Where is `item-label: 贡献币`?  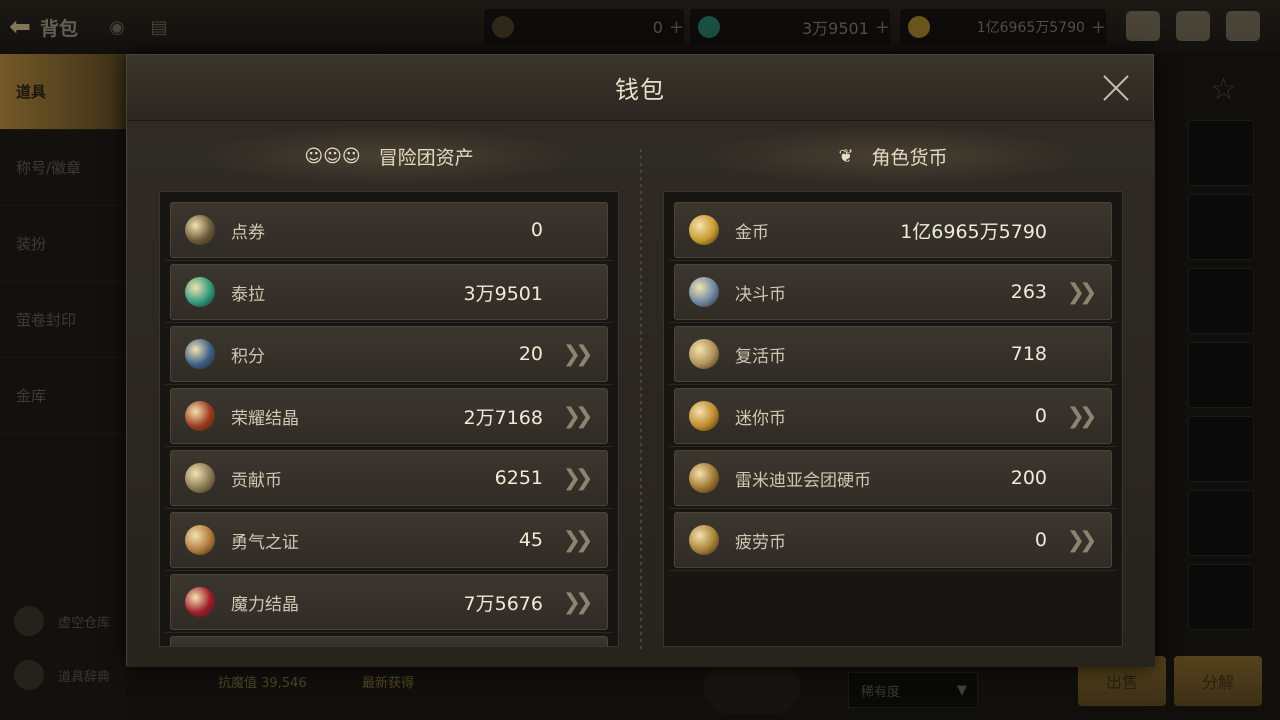 item-label: 贡献币 is located at coordinates (256, 480).